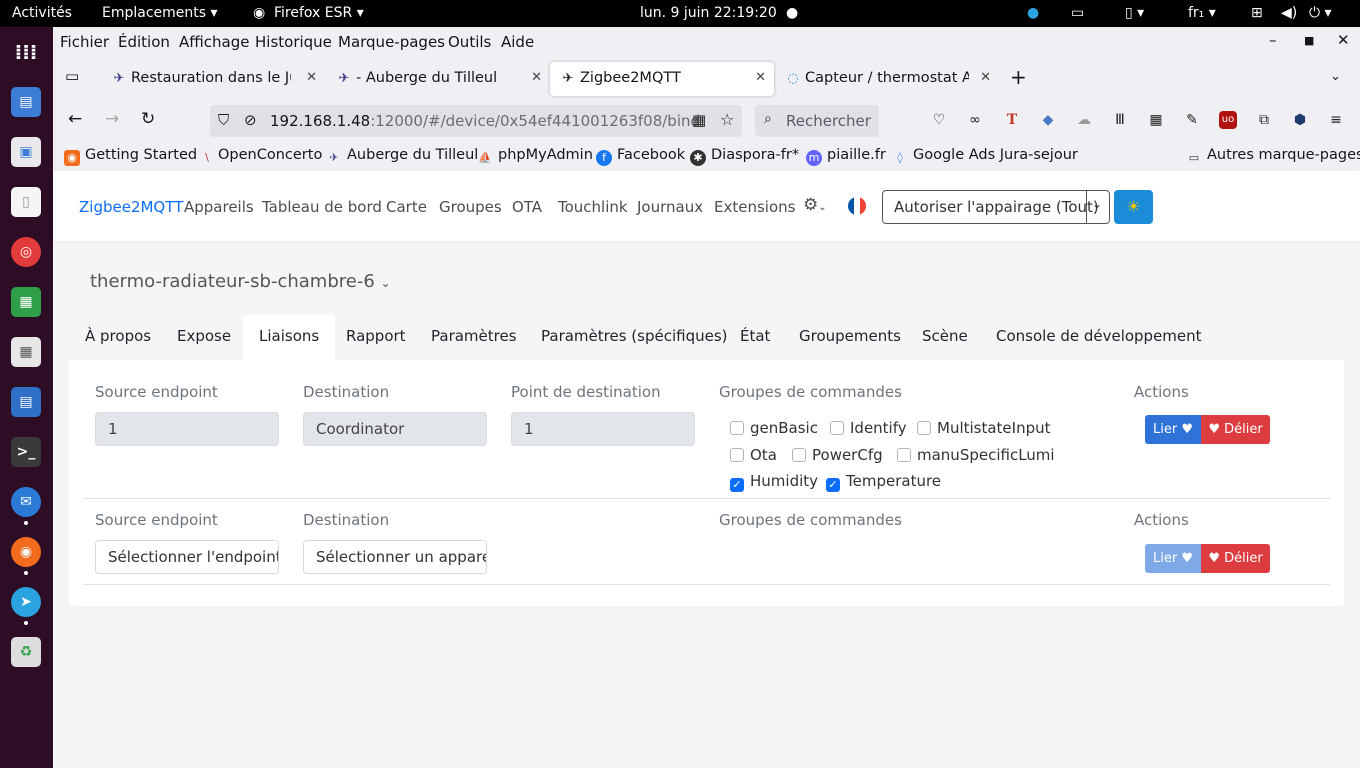 The width and height of the screenshot is (1360, 768). Describe the element at coordinates (837, 455) in the screenshot. I see `cluster-powercfg: PowerCfg` at that location.